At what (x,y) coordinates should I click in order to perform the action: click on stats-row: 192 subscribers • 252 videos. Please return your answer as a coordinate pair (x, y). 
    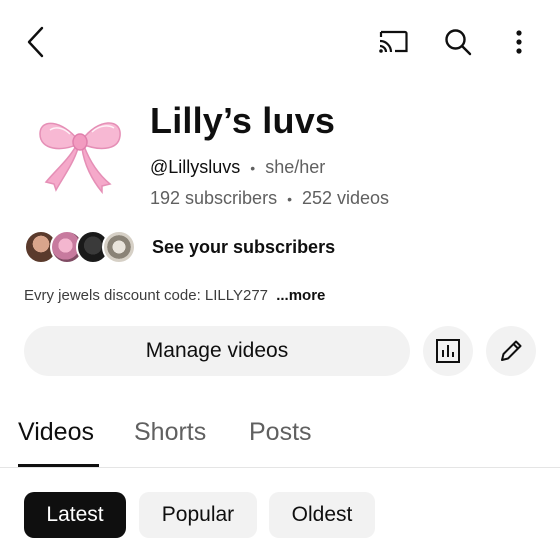
    Looking at the image, I should click on (269, 198).